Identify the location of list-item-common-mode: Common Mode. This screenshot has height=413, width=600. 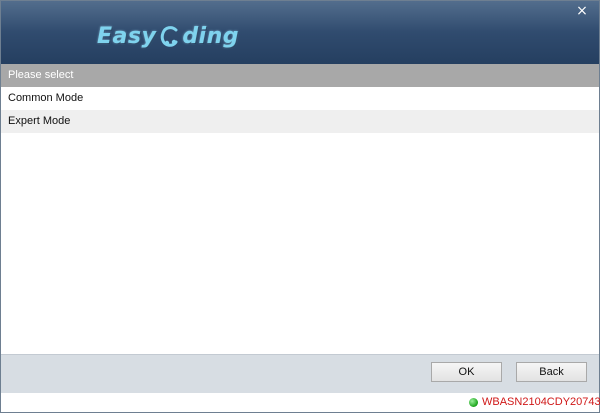
(300, 98).